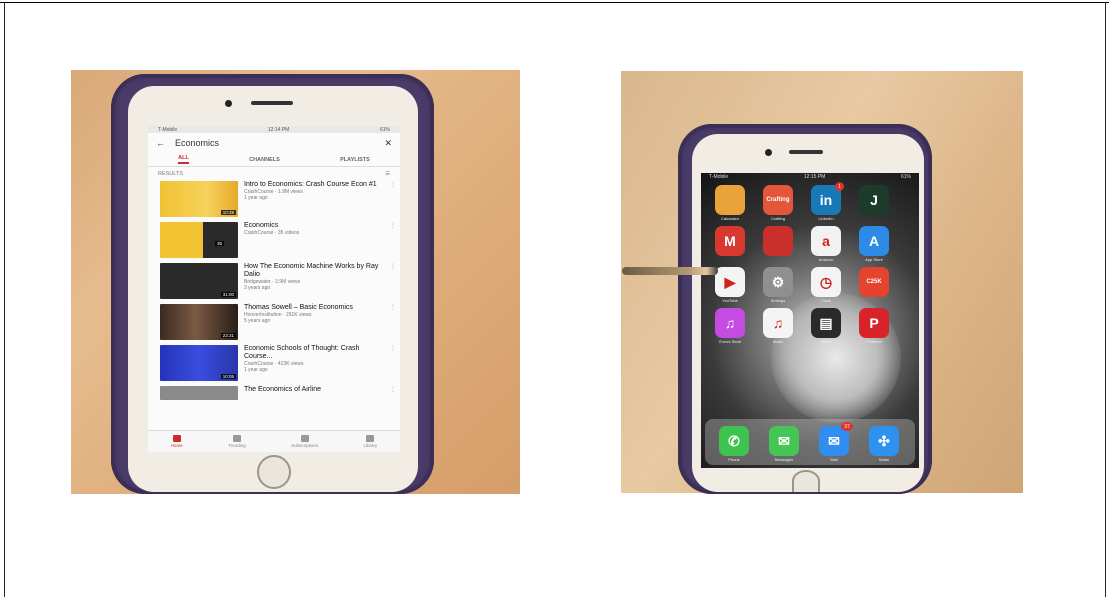 The image size is (1109, 597). I want to click on dock-app-label: Safari, so click(884, 459).